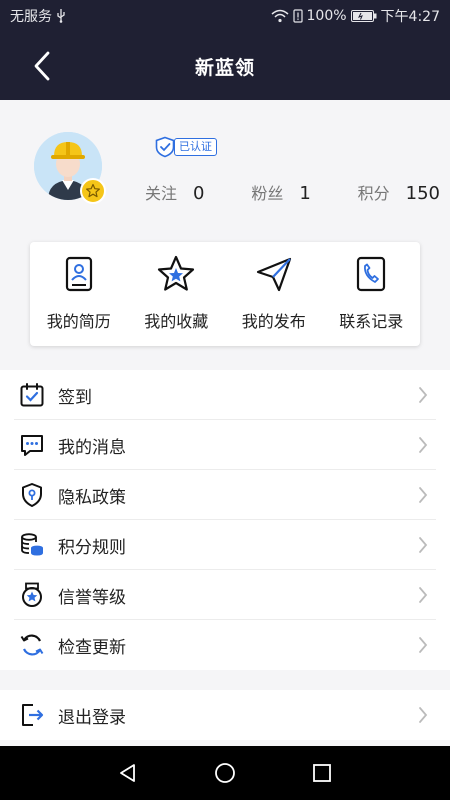  Describe the element at coordinates (363, 16) in the screenshot. I see `battery-icon` at that location.